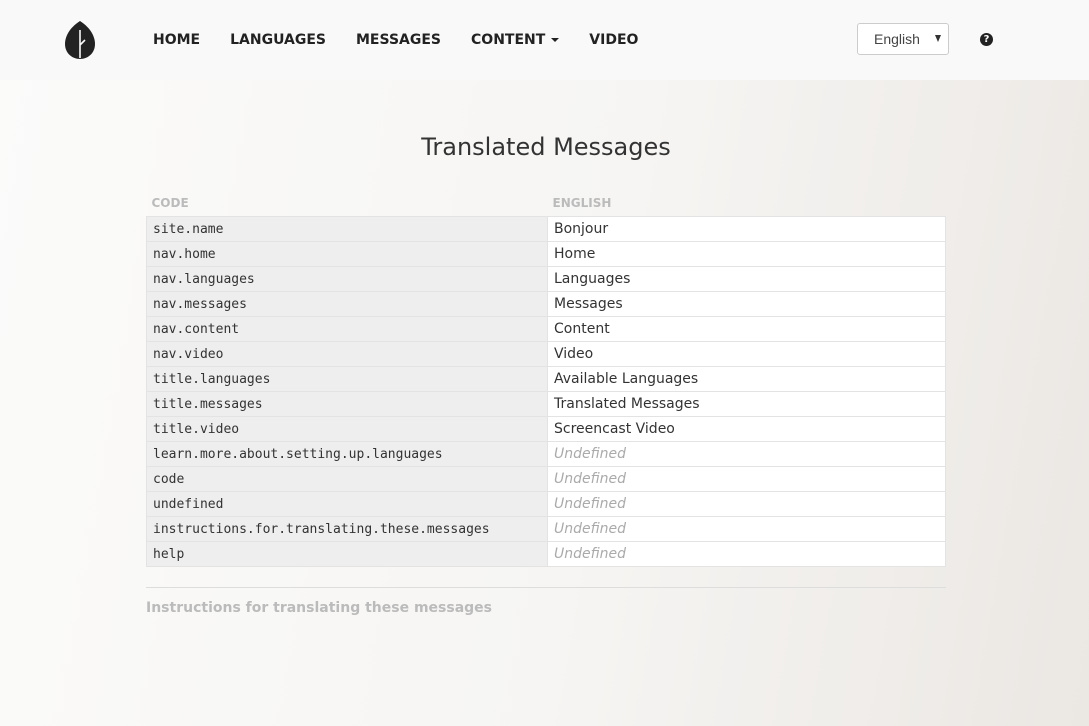 The image size is (1089, 726). I want to click on message-code: nav.languages, so click(347, 279).